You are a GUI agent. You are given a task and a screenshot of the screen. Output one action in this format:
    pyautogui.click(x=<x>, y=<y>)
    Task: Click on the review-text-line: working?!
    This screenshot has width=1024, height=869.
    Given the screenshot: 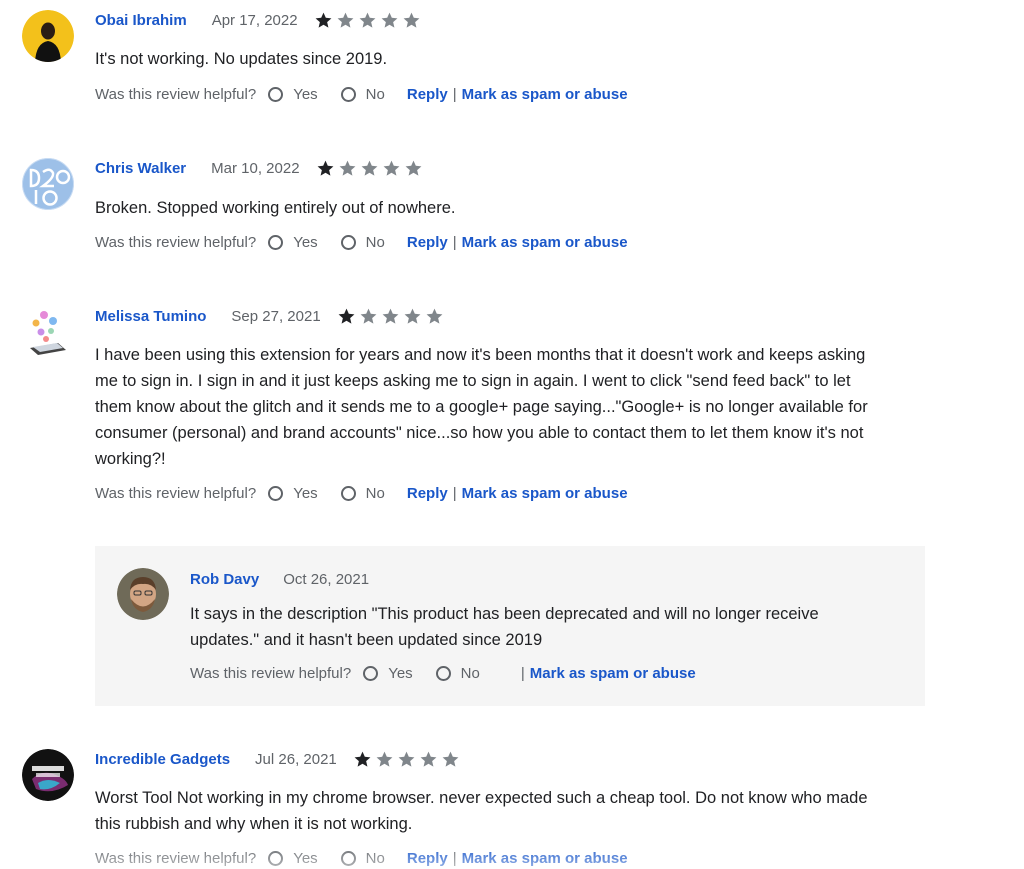 What is the action you would take?
    pyautogui.click(x=130, y=459)
    